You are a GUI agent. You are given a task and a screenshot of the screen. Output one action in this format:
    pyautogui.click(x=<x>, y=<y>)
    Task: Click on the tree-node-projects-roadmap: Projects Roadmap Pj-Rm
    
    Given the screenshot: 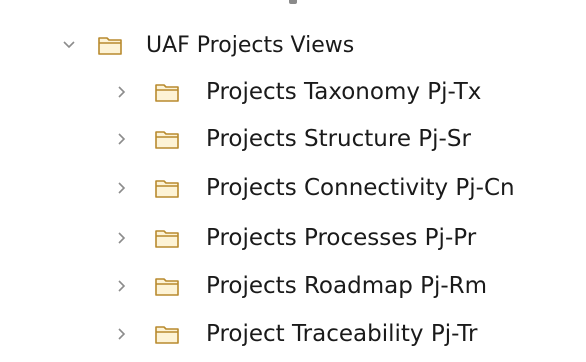 What is the action you would take?
    pyautogui.click(x=298, y=286)
    